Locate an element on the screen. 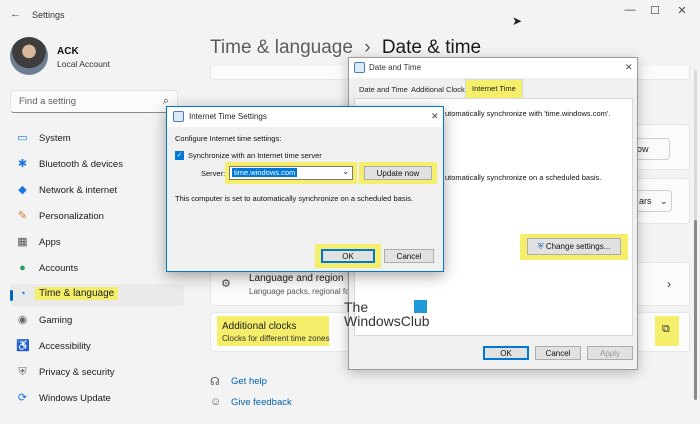 This screenshot has height=424, width=700. watermark-square-icon is located at coordinates (420, 306).